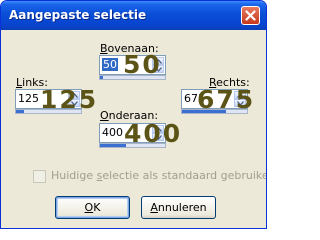 Image resolution: width=320 pixels, height=240 pixels. What do you see at coordinates (113, 145) in the screenshot?
I see `onderaan-slider-fill` at bounding box center [113, 145].